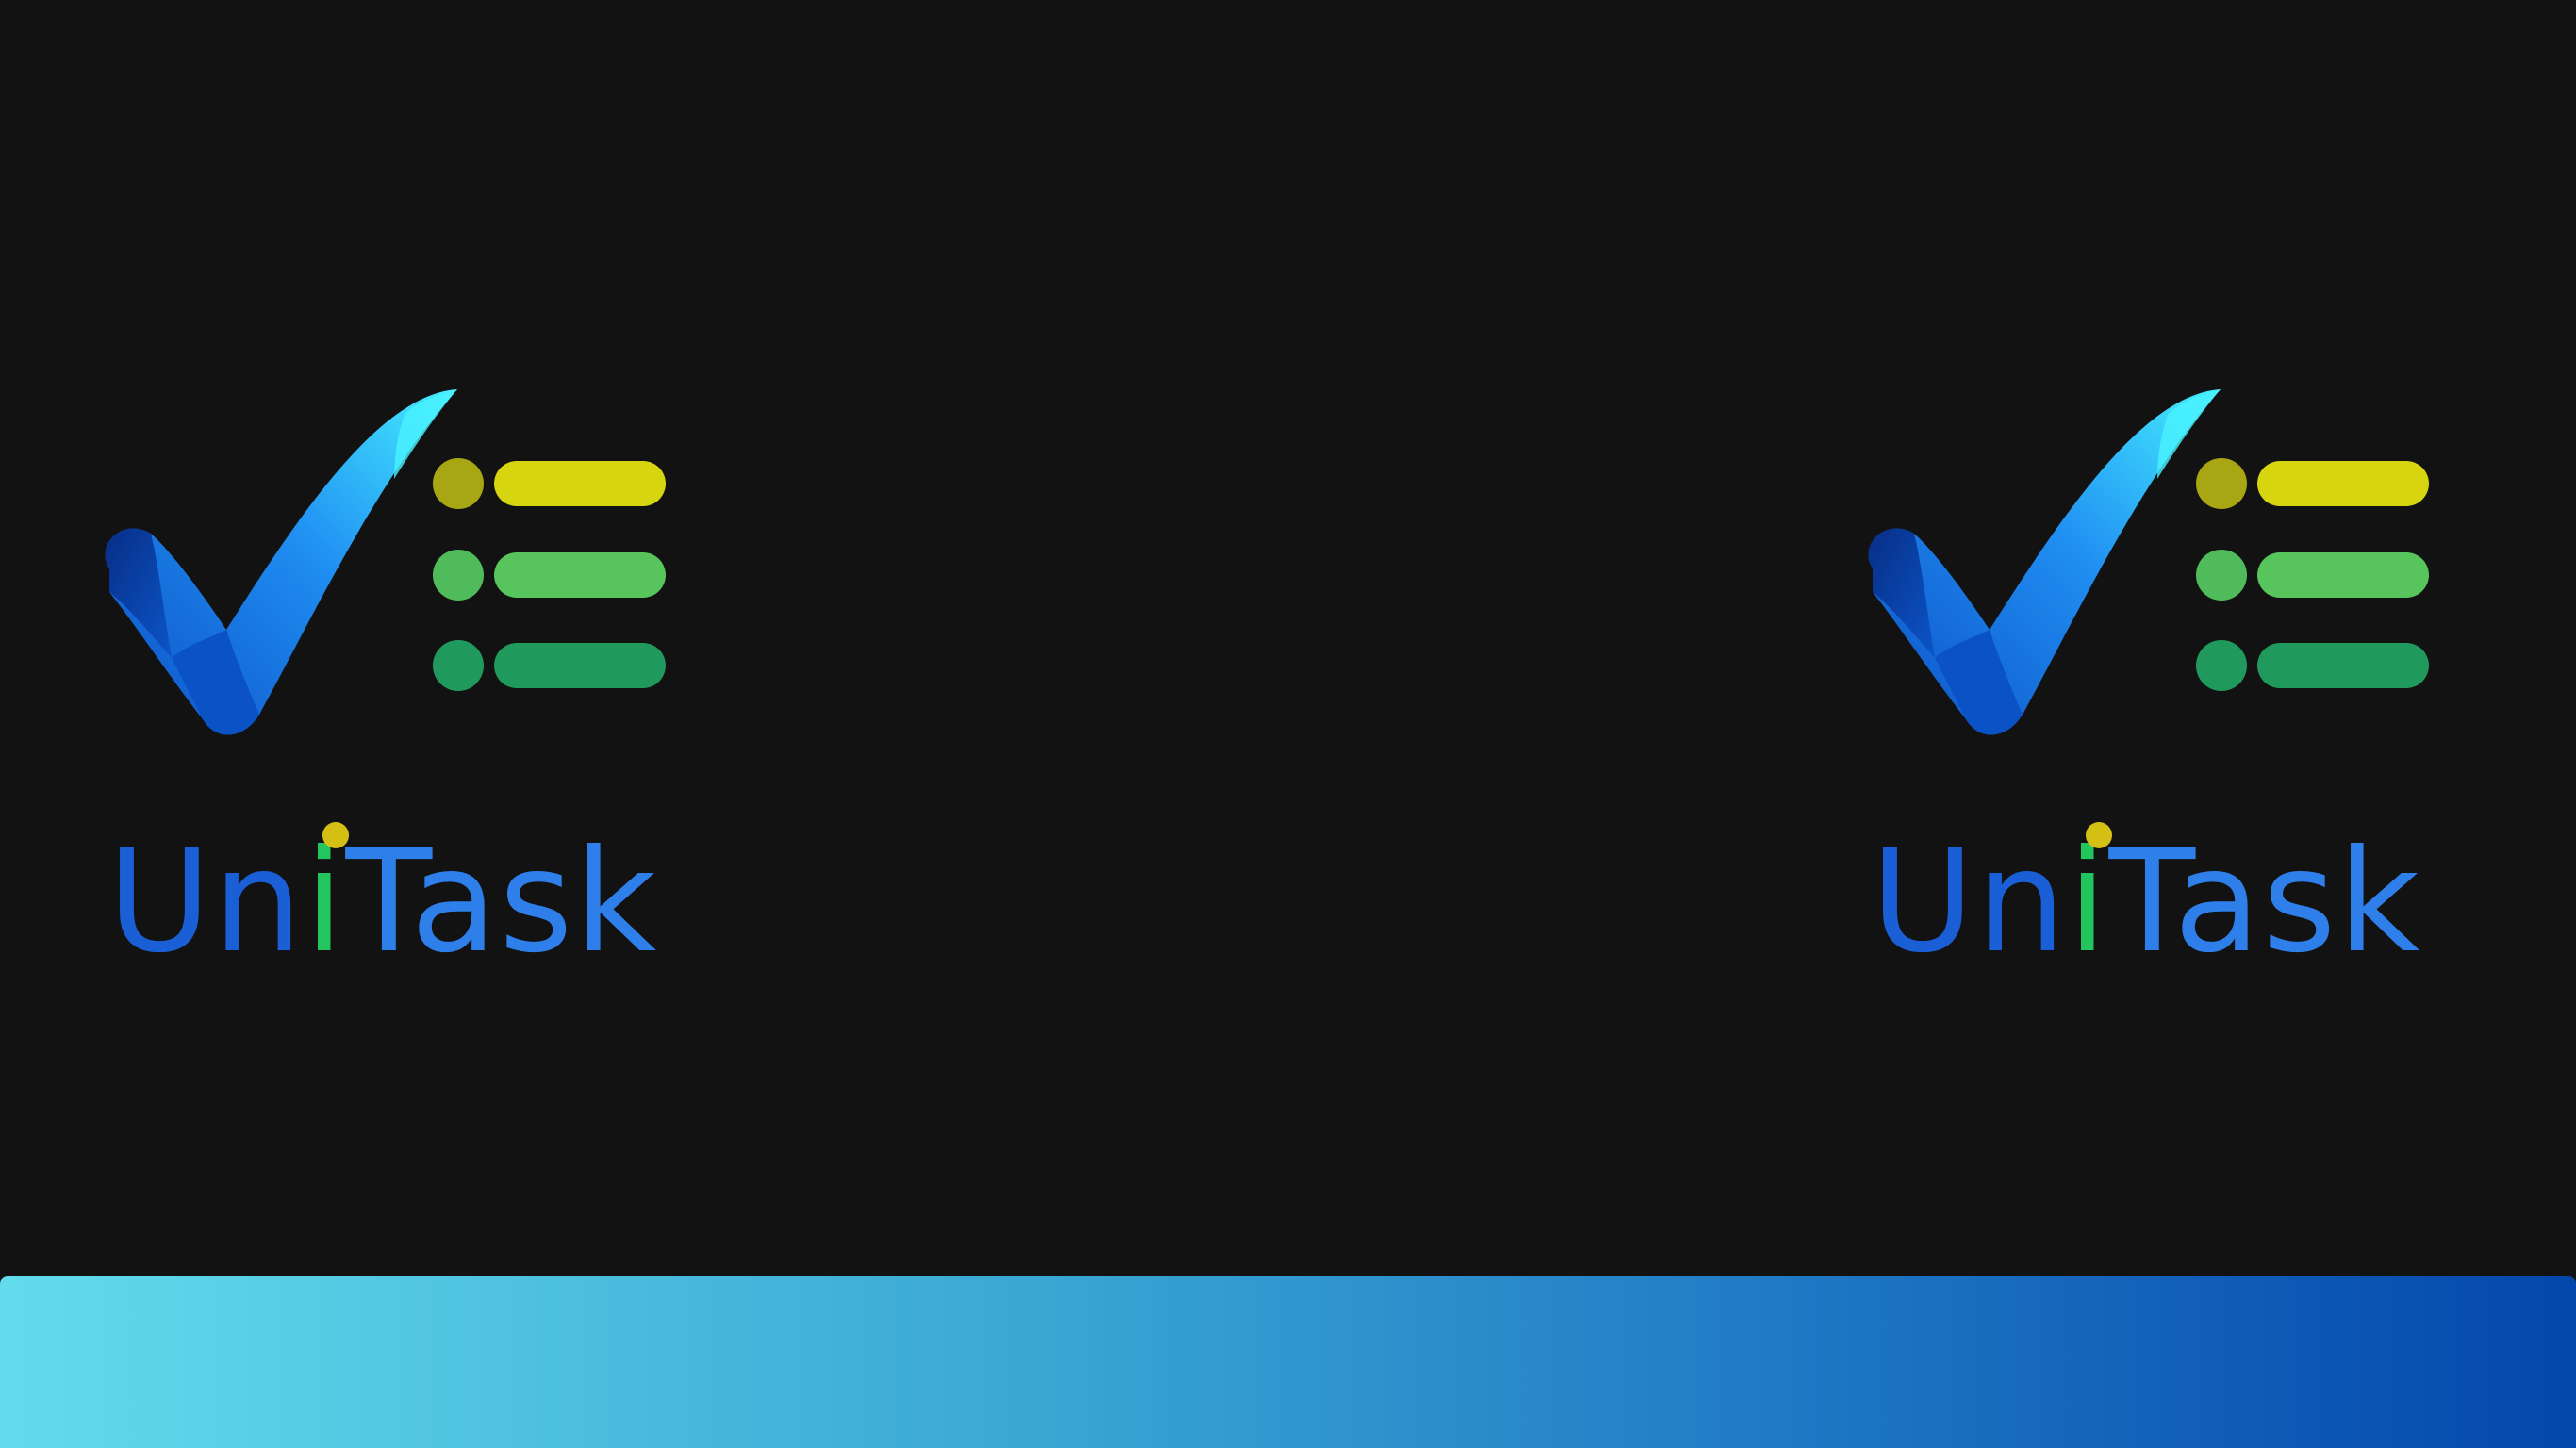 Image resolution: width=2576 pixels, height=1448 pixels. I want to click on unitask-logo-right: UniTask, so click(2159, 677).